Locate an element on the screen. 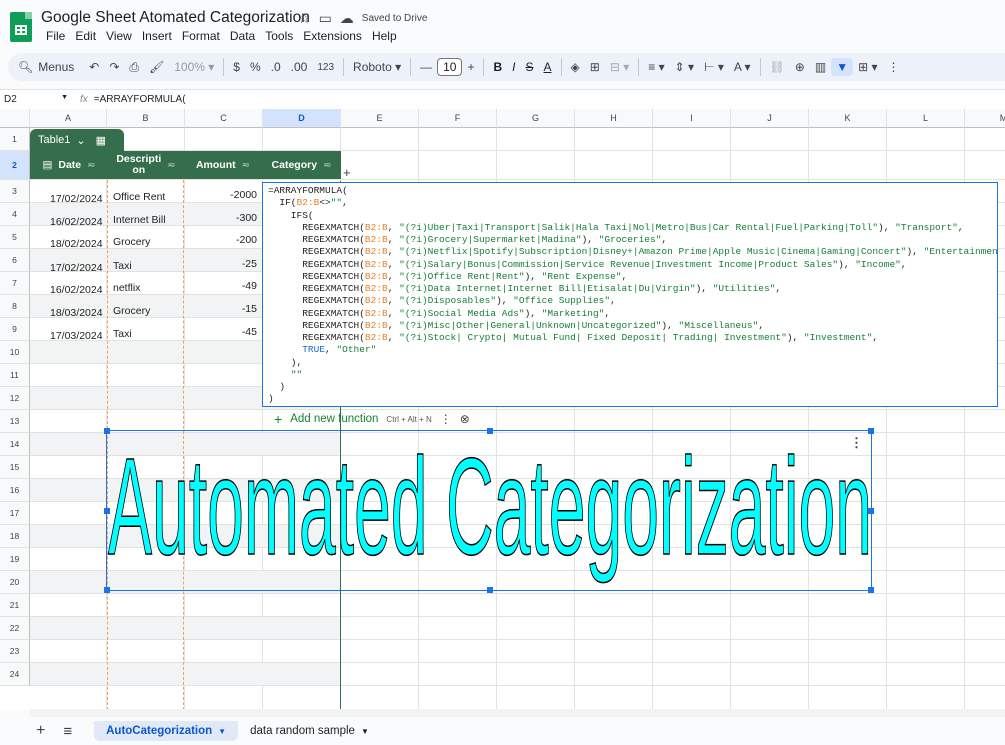 The height and width of the screenshot is (745, 1005). column-header-e: E is located at coordinates (380, 118).